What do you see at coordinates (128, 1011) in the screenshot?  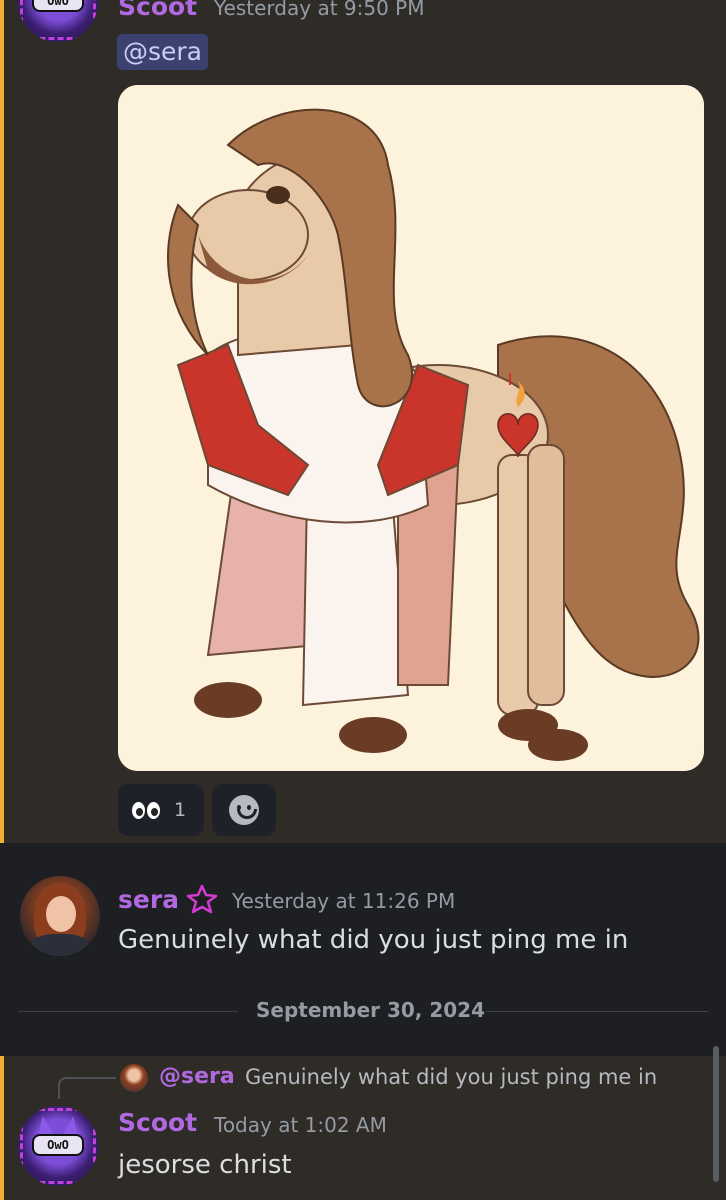 I see `divider-line-left` at bounding box center [128, 1011].